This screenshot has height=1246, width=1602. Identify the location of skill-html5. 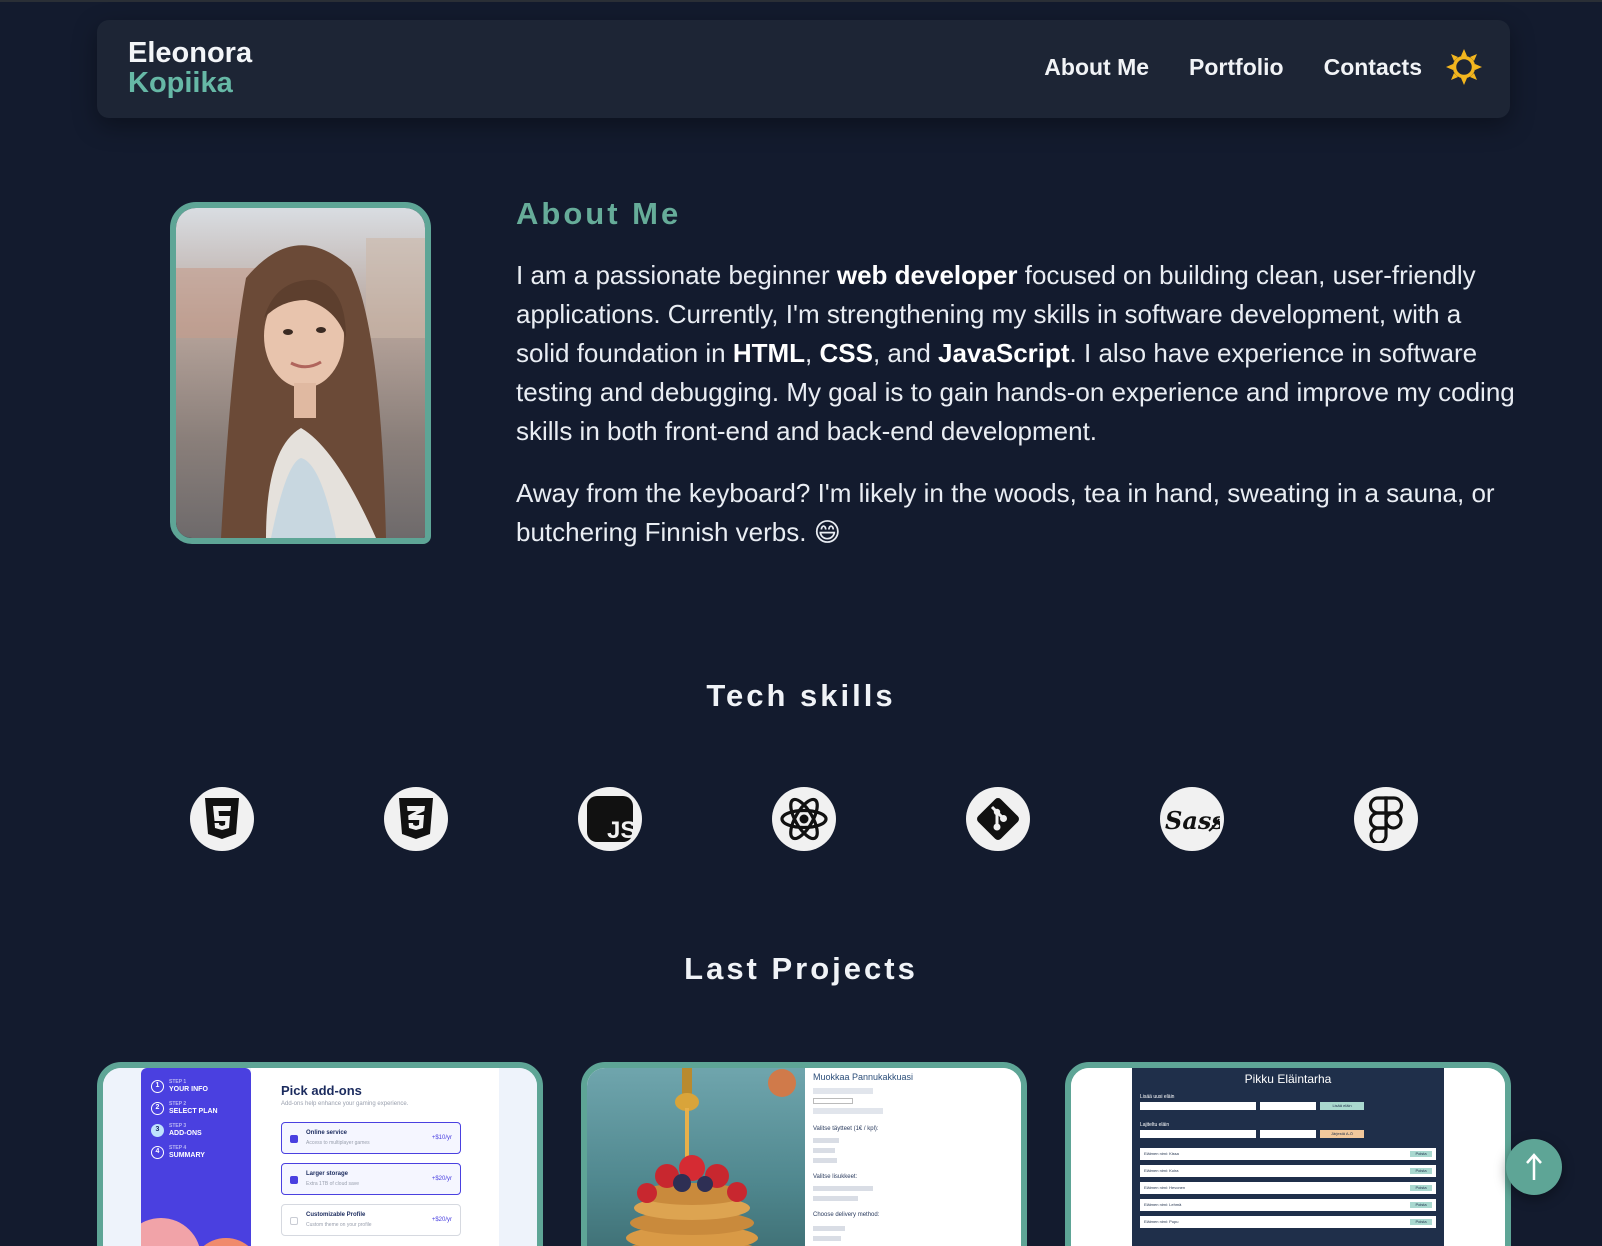
(222, 819).